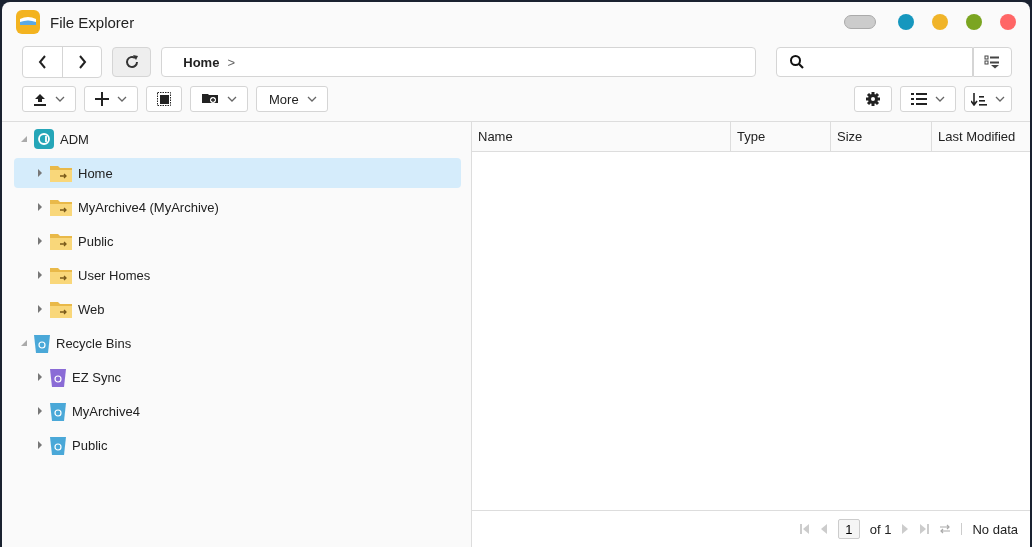  What do you see at coordinates (40, 99) in the screenshot?
I see `upload-icon` at bounding box center [40, 99].